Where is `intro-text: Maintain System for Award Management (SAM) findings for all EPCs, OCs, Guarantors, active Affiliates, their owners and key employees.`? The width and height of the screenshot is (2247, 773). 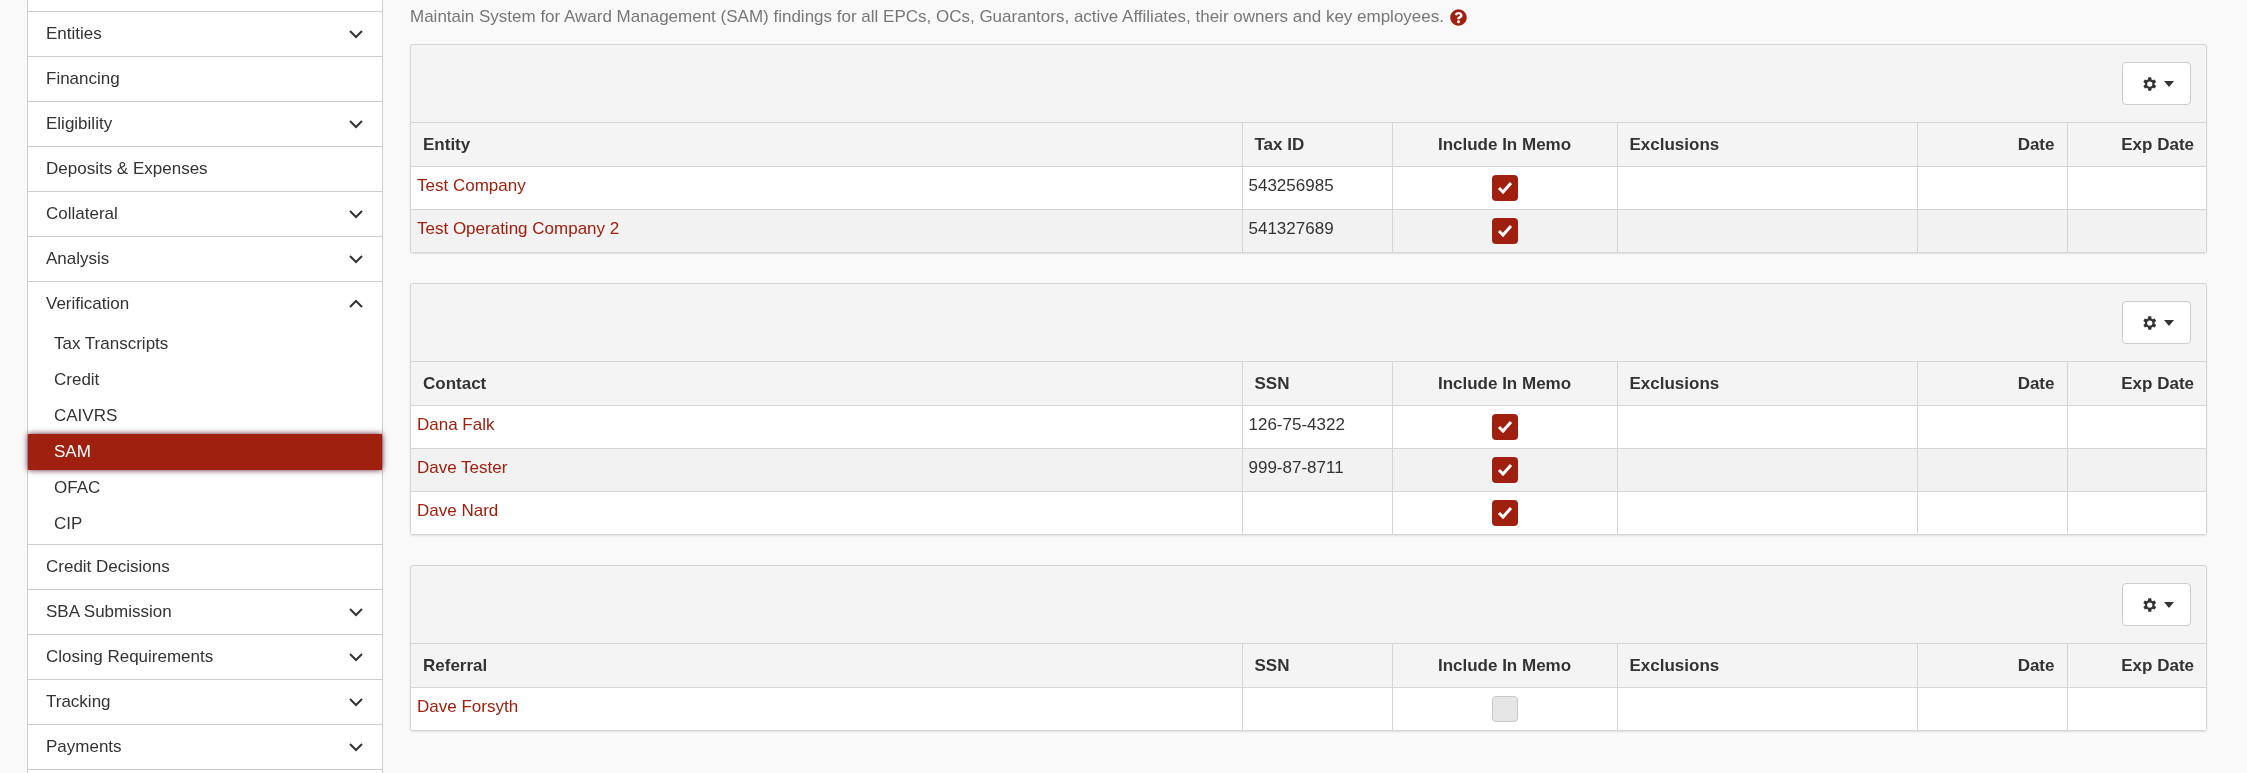
intro-text: Maintain System for Award Management (SAM) findings for all EPCs, OCs, Guarantors, active Affiliates, their owners and key employees. is located at coordinates (927, 17).